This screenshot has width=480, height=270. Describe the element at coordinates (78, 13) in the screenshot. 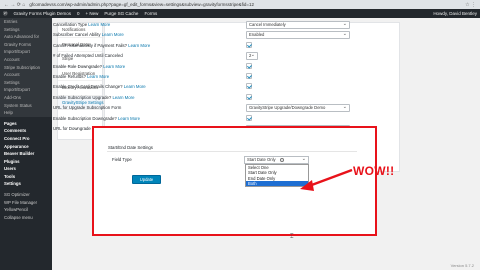

I see `comments-count: 0` at that location.